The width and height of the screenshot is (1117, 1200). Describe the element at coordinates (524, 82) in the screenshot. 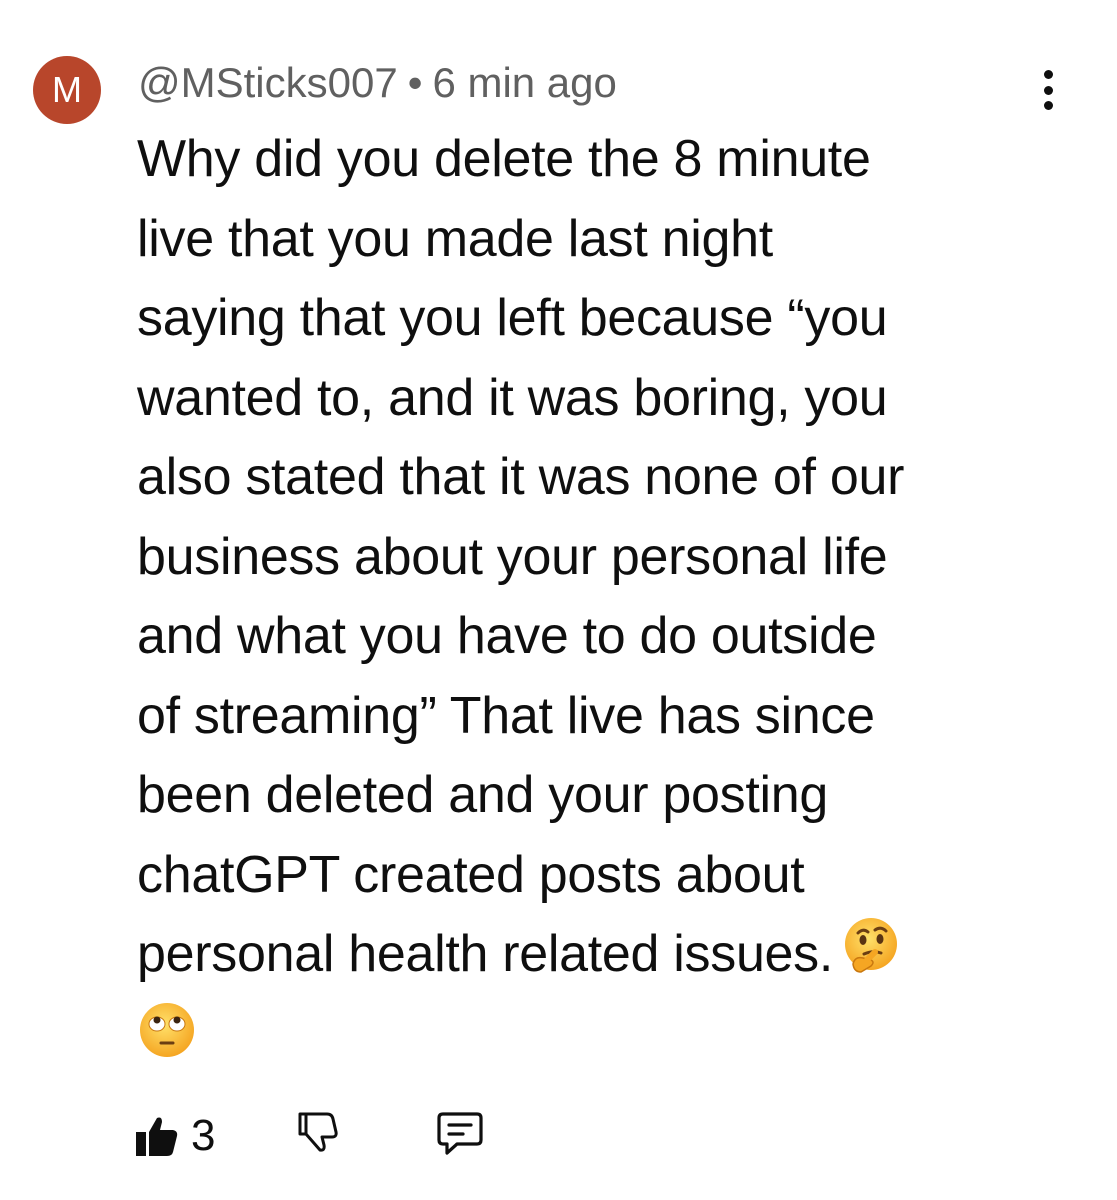

I see `comment-time: 6 min ago` at that location.